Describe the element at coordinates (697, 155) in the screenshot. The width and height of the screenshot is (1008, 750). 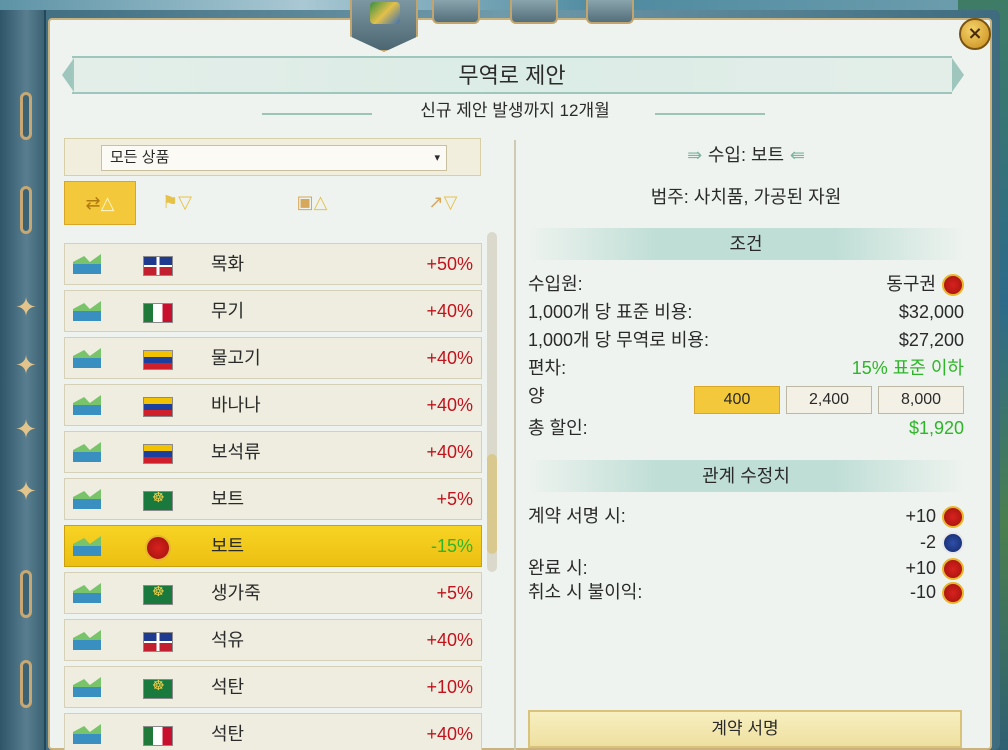
I see `leaf-arrow-left-icon: ⇛` at that location.